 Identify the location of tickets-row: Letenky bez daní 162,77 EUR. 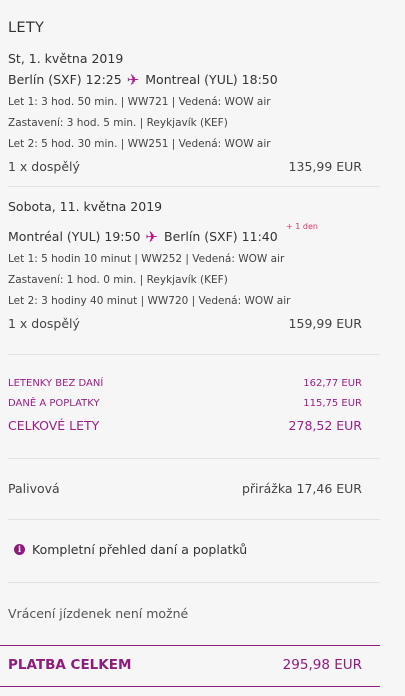
(185, 384).